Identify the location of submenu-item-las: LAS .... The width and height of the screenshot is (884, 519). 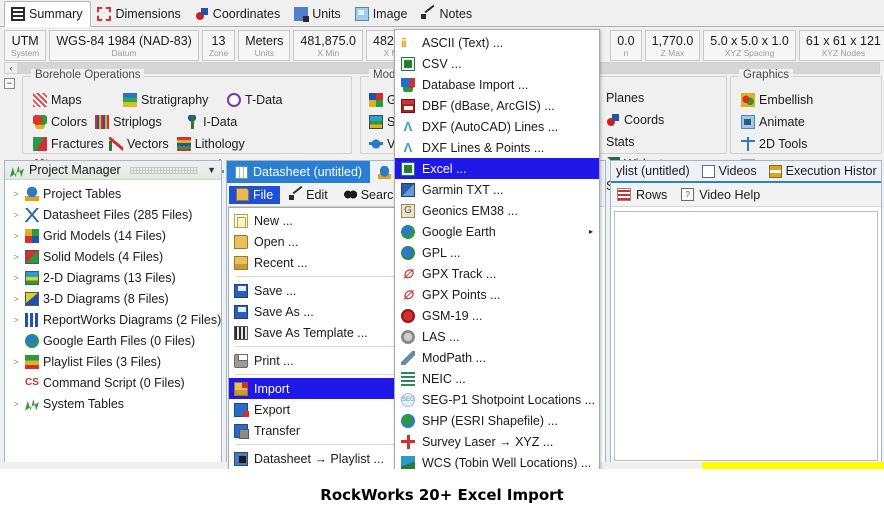
(497, 336).